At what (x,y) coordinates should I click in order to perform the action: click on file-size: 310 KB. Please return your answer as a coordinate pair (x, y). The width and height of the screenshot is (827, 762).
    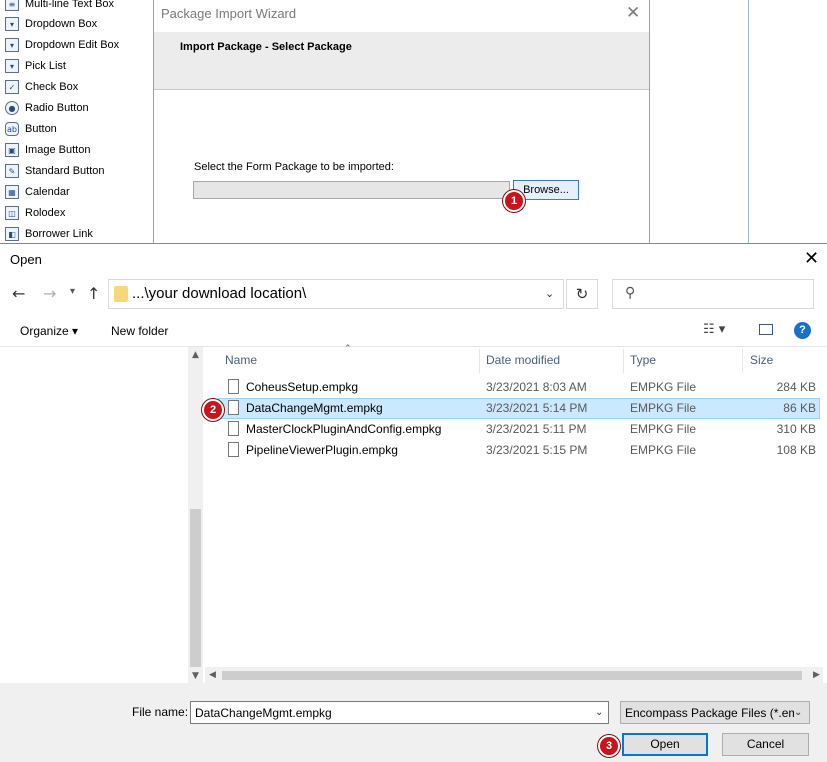
    Looking at the image, I should click on (796, 429).